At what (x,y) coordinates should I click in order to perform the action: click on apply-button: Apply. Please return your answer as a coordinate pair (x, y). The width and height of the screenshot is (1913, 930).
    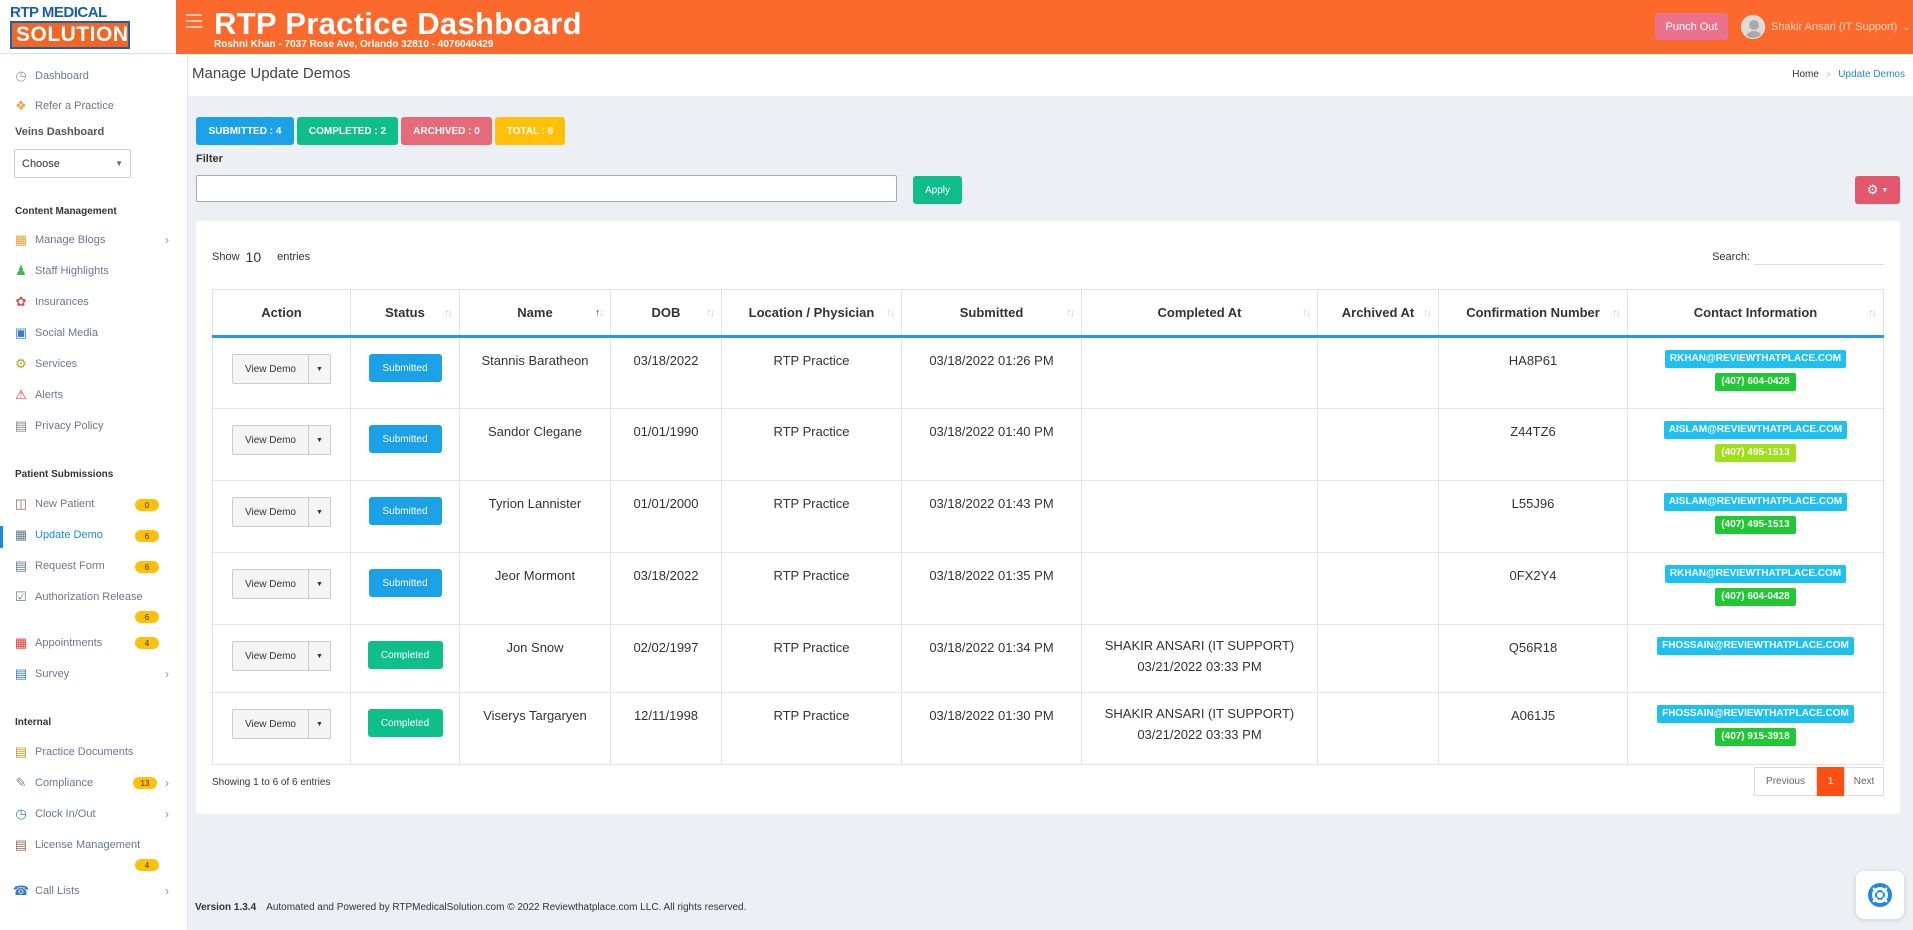
    Looking at the image, I should click on (937, 190).